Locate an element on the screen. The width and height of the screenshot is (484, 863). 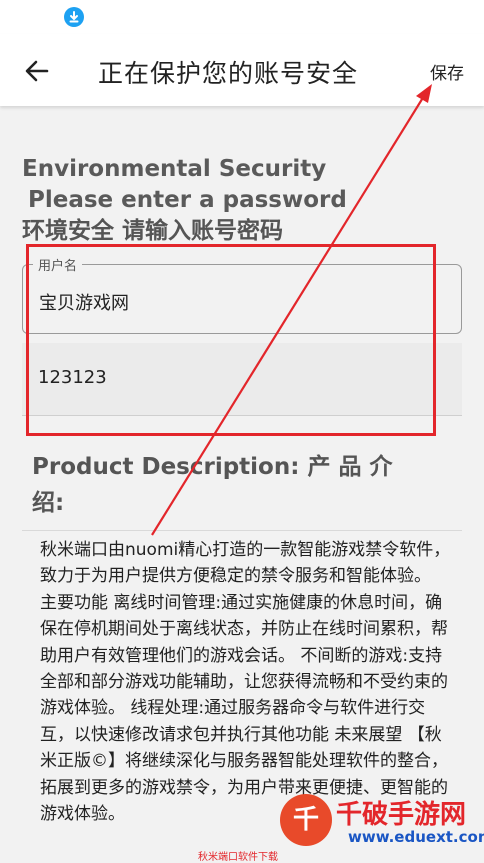
heading-line-1: Environmental Security is located at coordinates (174, 169).